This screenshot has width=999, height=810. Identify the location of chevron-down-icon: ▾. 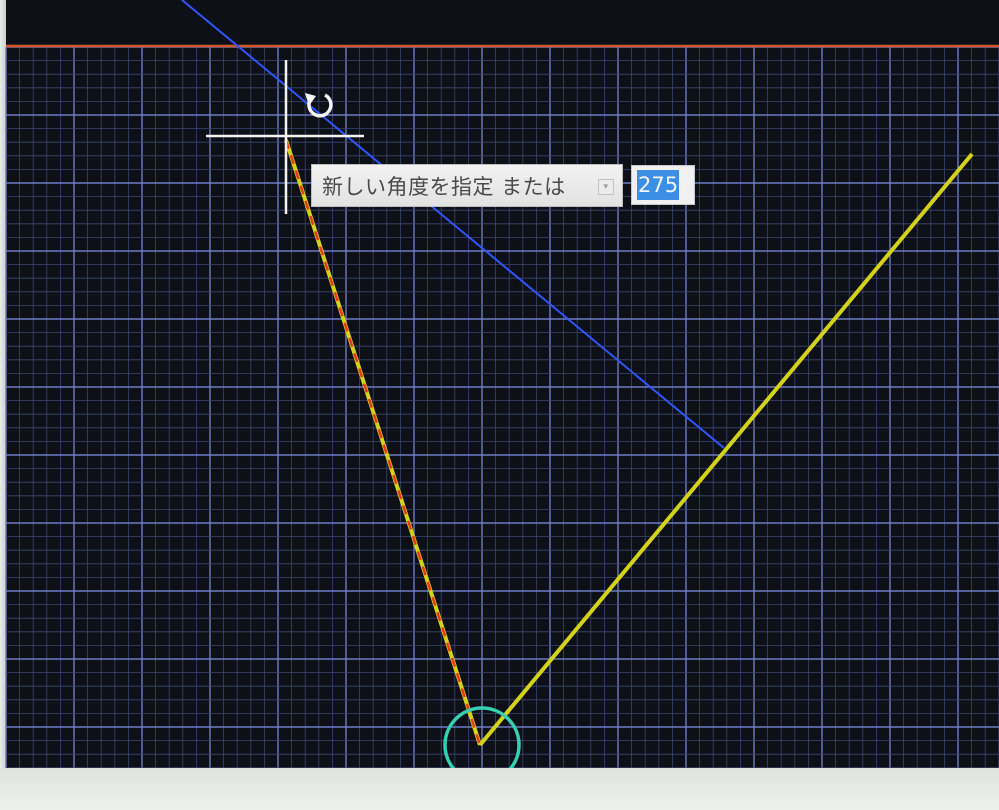
(606, 187).